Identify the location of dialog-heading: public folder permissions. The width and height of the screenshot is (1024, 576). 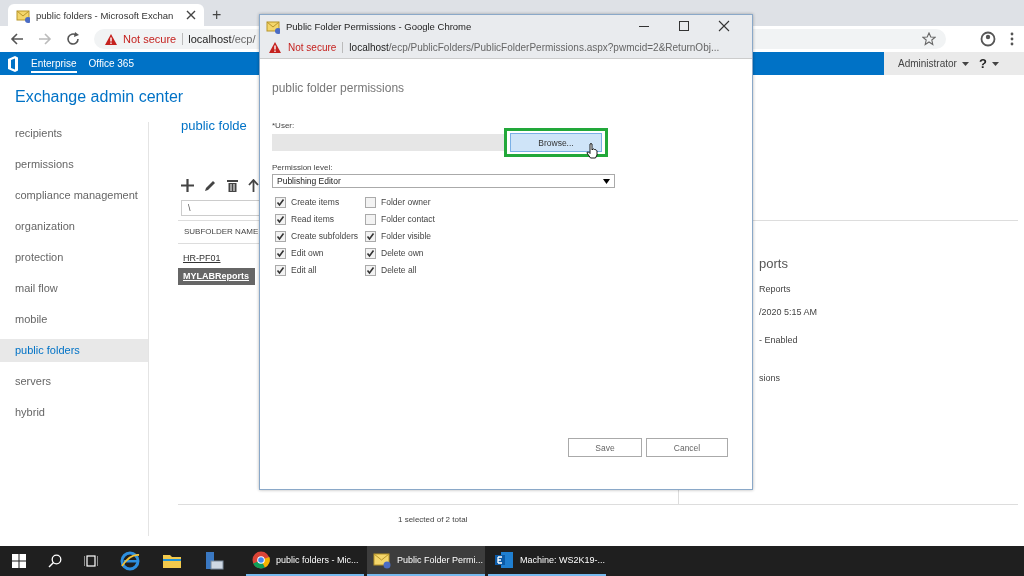
(339, 89).